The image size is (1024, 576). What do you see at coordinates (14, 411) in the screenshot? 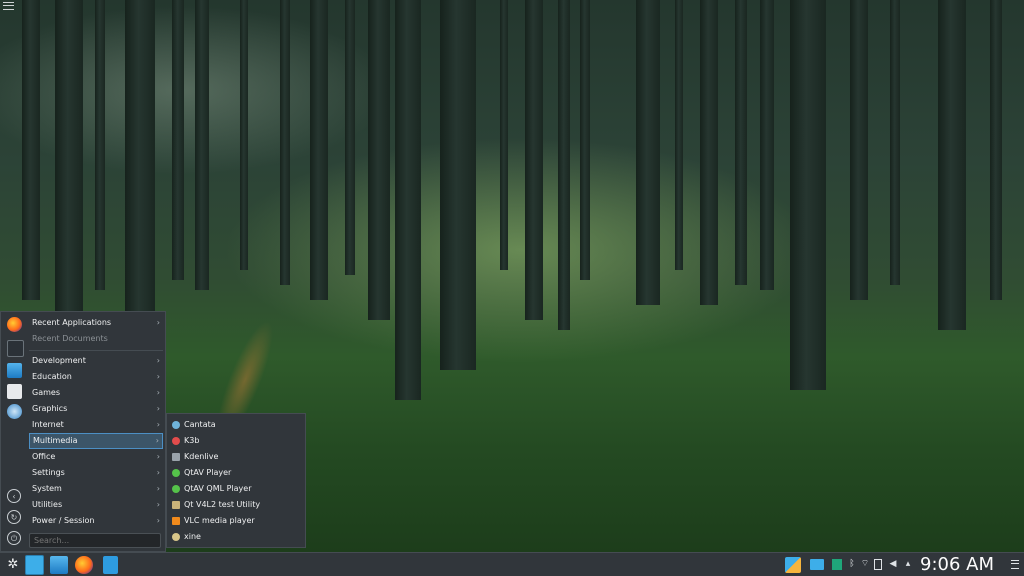
I see `thunderbird-icon` at bounding box center [14, 411].